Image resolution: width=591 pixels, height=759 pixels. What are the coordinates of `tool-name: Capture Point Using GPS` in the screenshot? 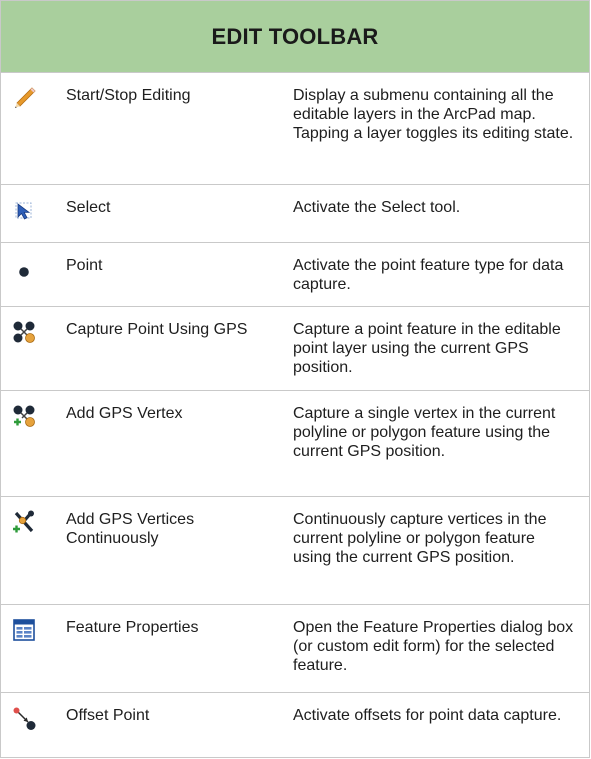 It's located at (157, 329).